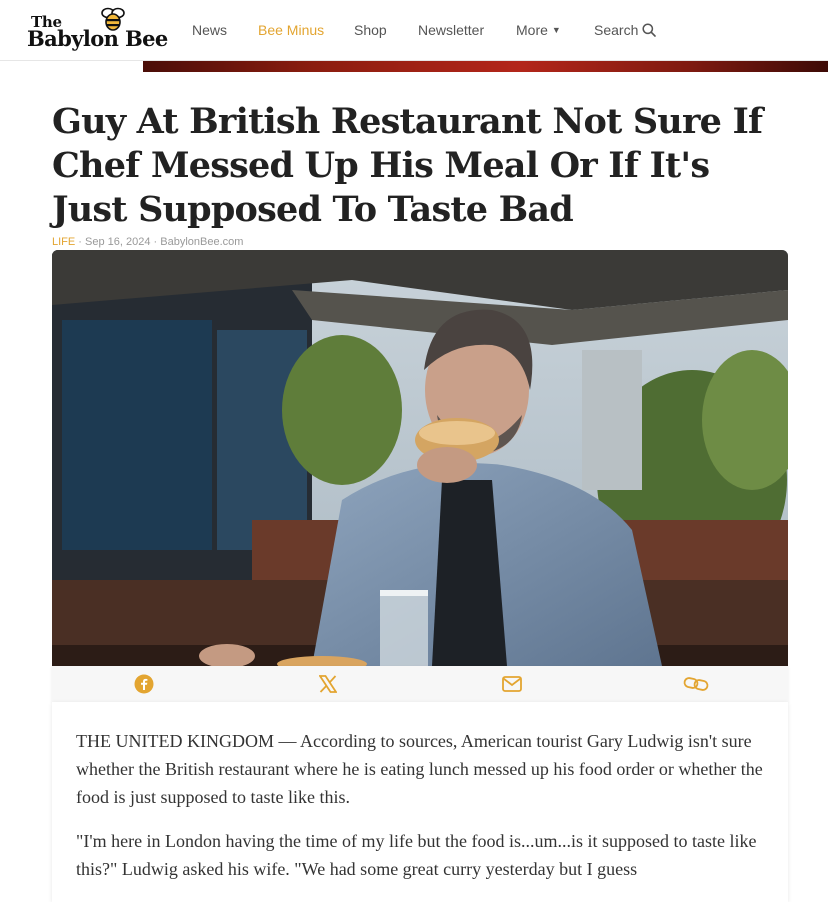 The width and height of the screenshot is (828, 902). I want to click on nav-newsletter-label: Newsletter, so click(451, 30).